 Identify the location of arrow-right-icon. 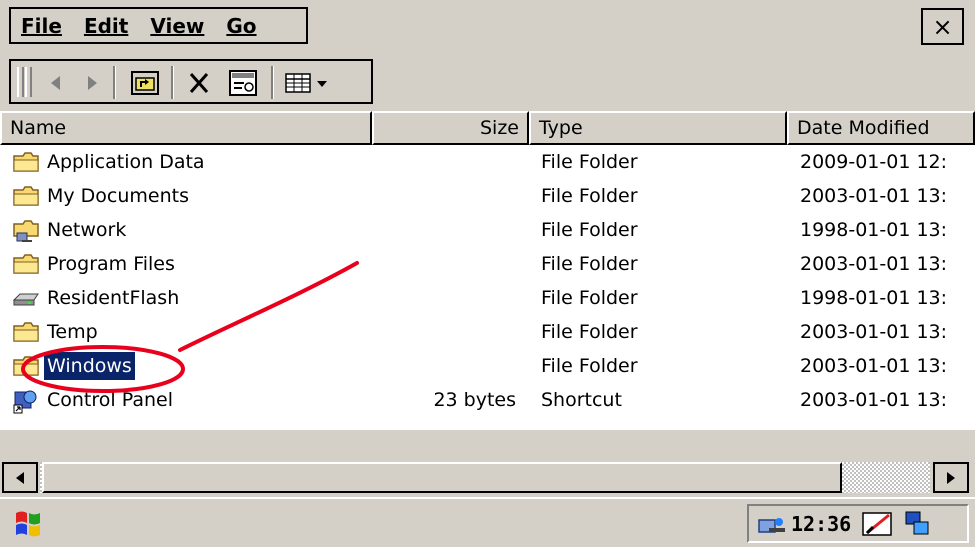
(951, 477).